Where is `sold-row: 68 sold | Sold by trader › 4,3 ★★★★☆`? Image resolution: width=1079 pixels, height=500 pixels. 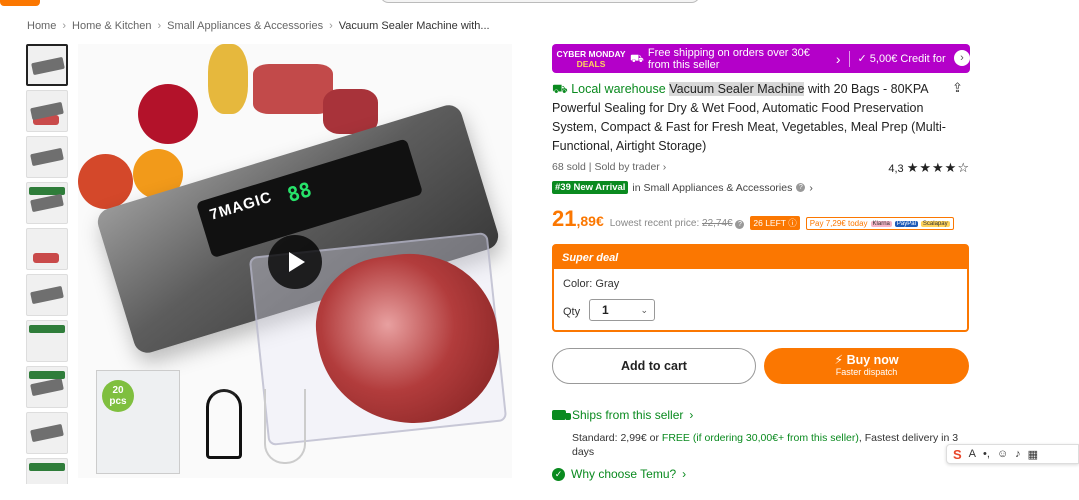
sold-row: 68 sold | Sold by trader › 4,3 ★★★★☆ is located at coordinates (761, 168).